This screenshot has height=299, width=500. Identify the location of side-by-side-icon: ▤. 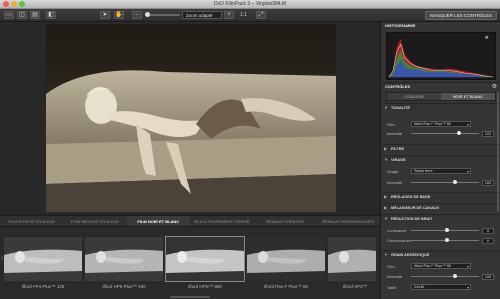
(35, 15).